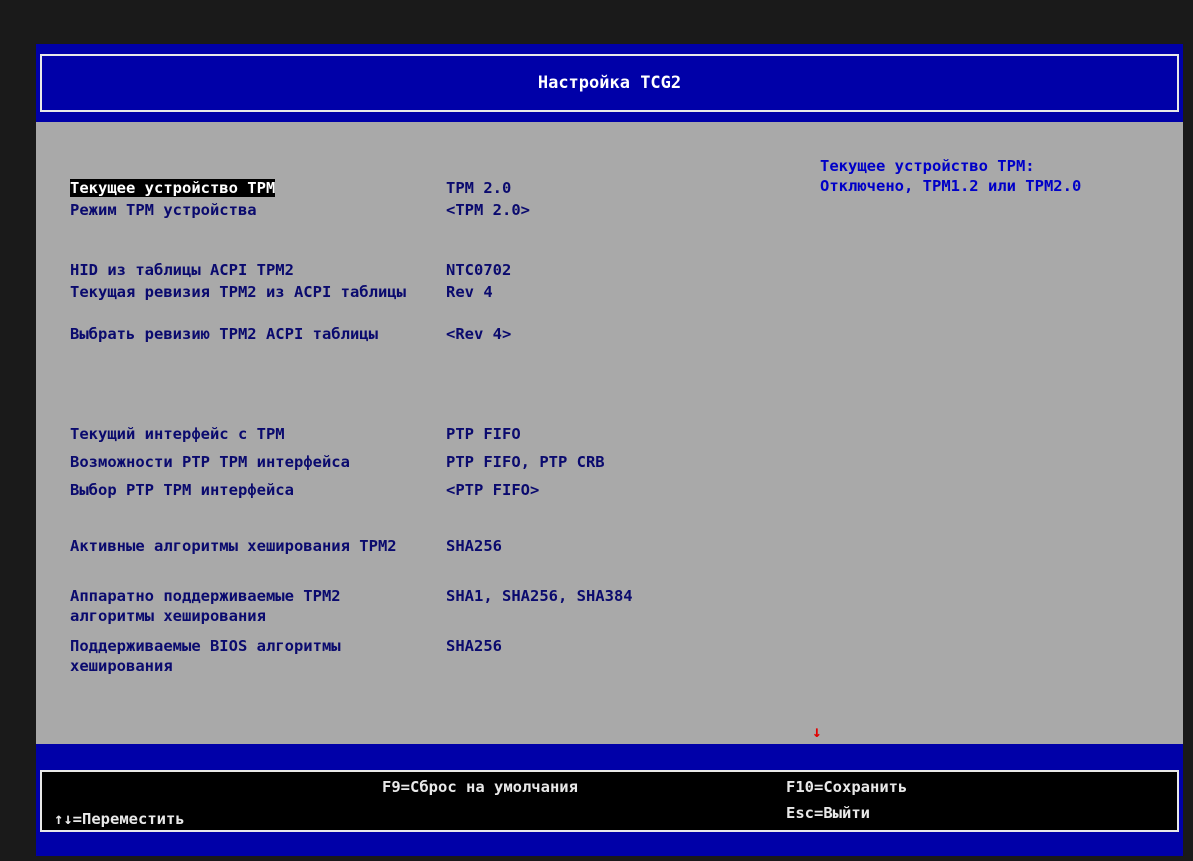  What do you see at coordinates (182, 270) in the screenshot?
I see `setting-label: HID из таблицы ACPI TPM2` at bounding box center [182, 270].